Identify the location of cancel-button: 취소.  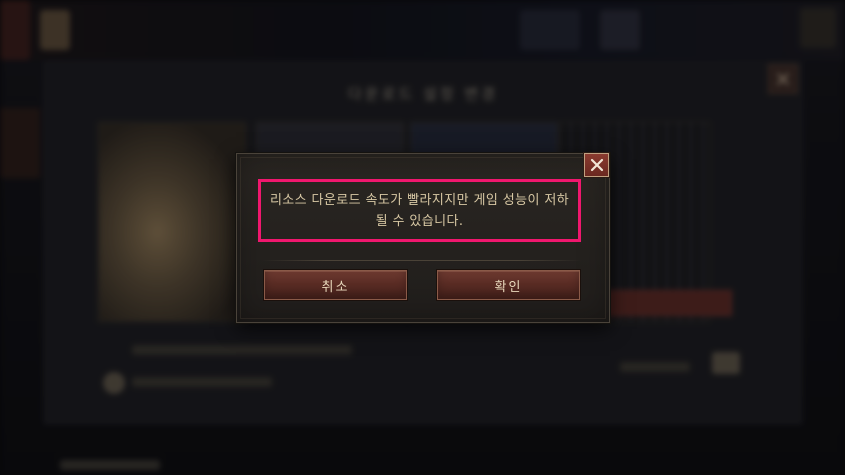
(335, 285).